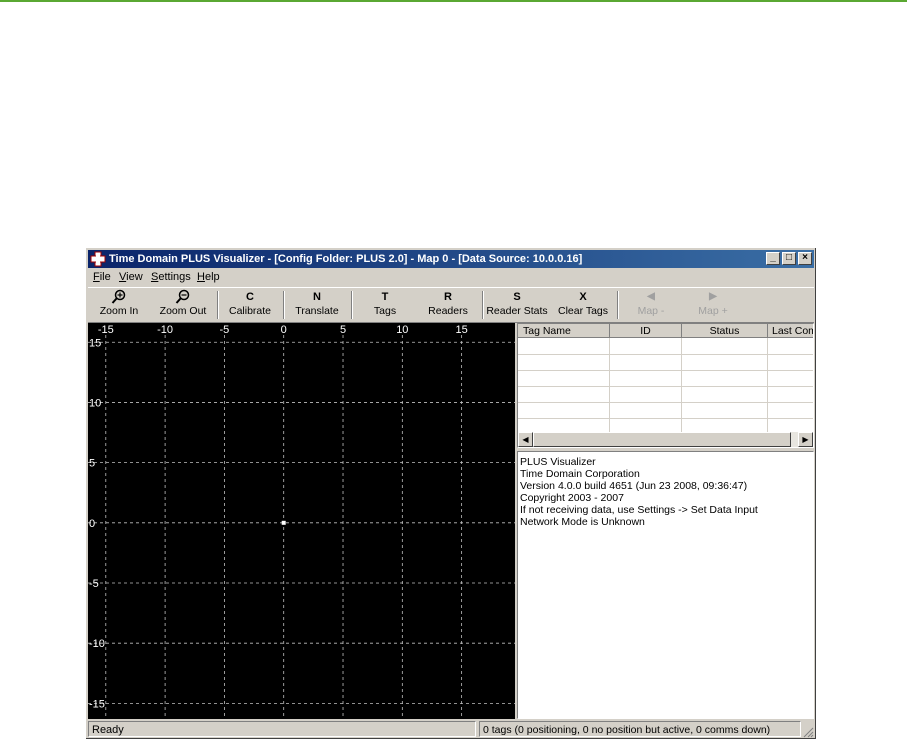 The width and height of the screenshot is (907, 740). I want to click on resize-grip-icon, so click(808, 732).